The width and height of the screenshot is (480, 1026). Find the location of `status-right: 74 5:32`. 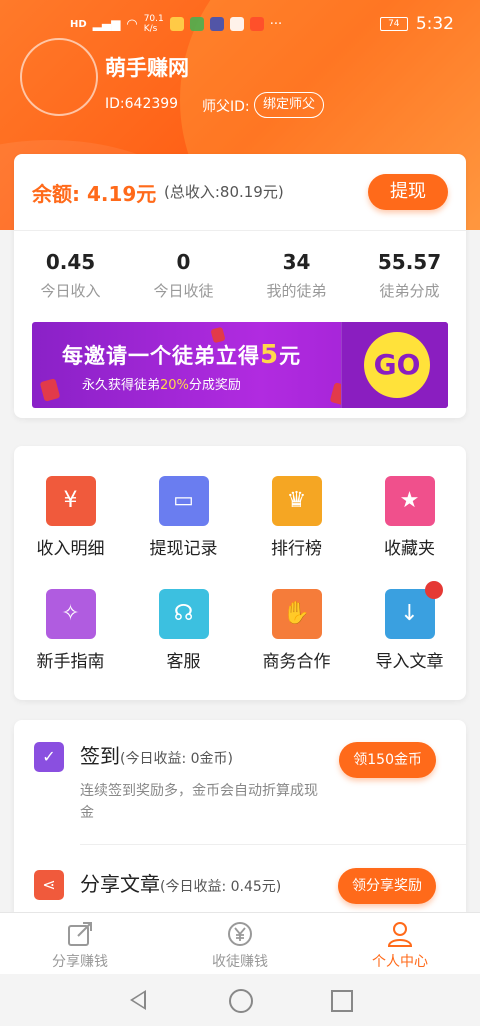

status-right: 74 5:32 is located at coordinates (416, 24).